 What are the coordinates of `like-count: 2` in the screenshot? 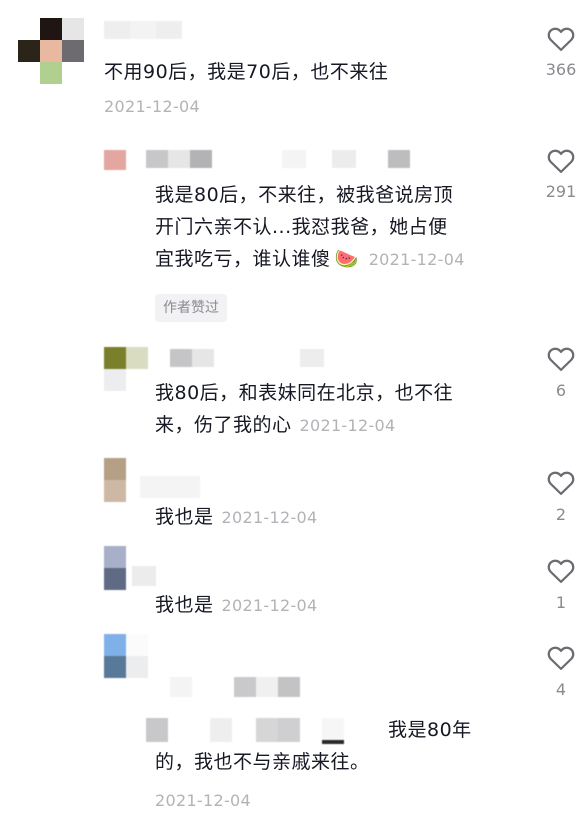 It's located at (561, 514).